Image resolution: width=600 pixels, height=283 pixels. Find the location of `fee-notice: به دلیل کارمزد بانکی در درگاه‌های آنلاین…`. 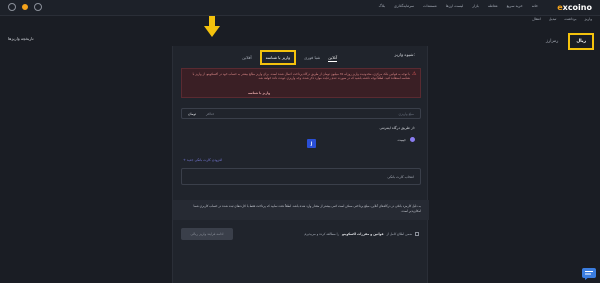

fee-notice: به دلیل کارمزد بانکی در درگاه‌های آنلاین… is located at coordinates (301, 210).